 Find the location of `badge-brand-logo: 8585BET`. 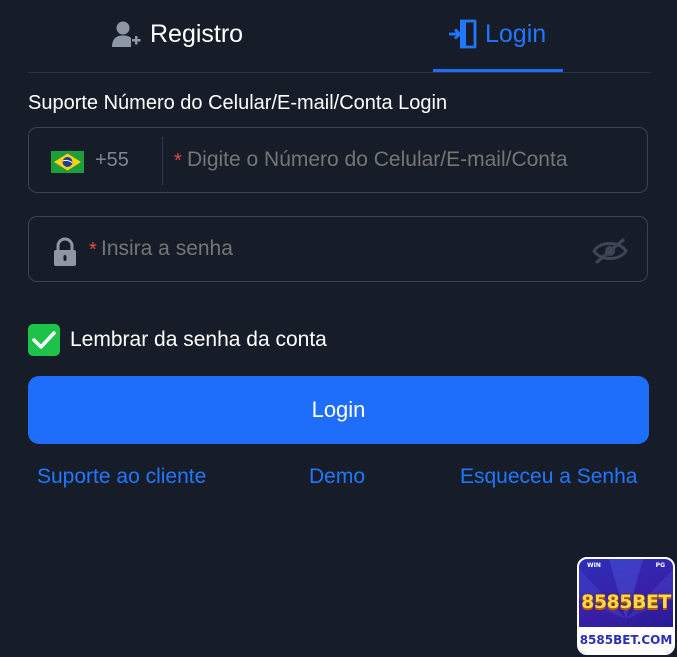

badge-brand-logo: 8585BET is located at coordinates (626, 602).